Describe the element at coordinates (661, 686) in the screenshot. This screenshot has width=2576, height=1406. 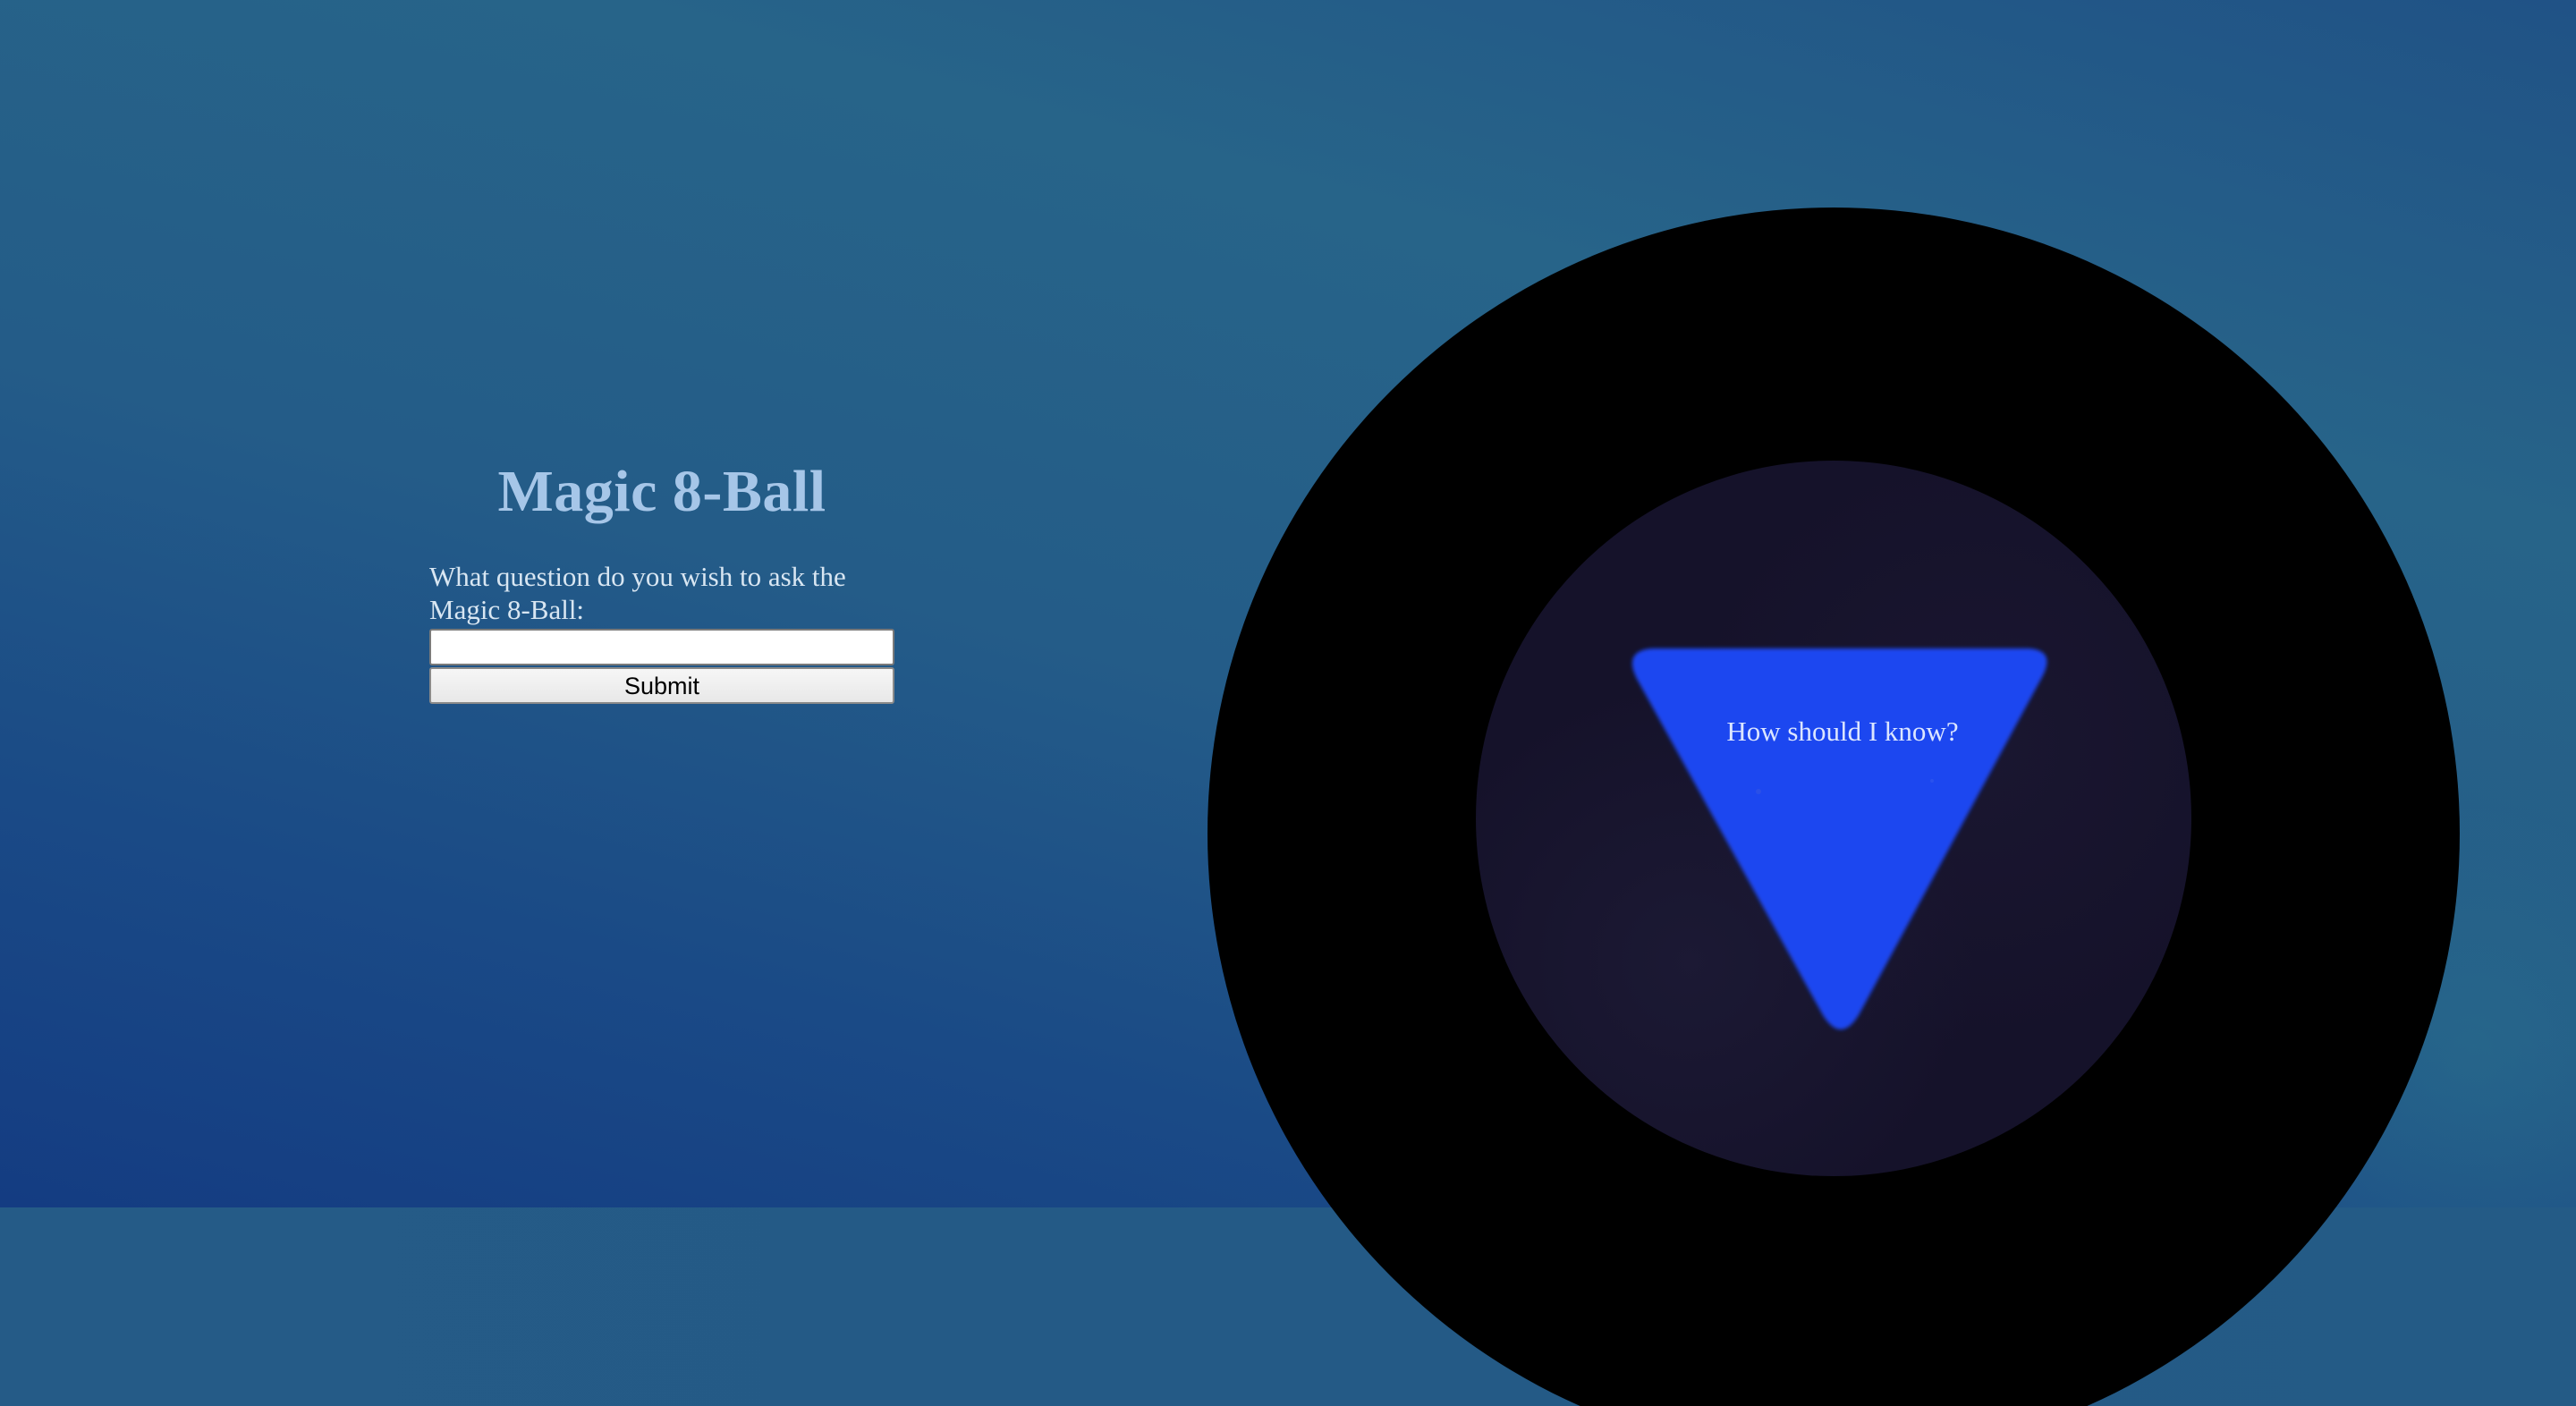
I see `submit-button: Submit` at that location.